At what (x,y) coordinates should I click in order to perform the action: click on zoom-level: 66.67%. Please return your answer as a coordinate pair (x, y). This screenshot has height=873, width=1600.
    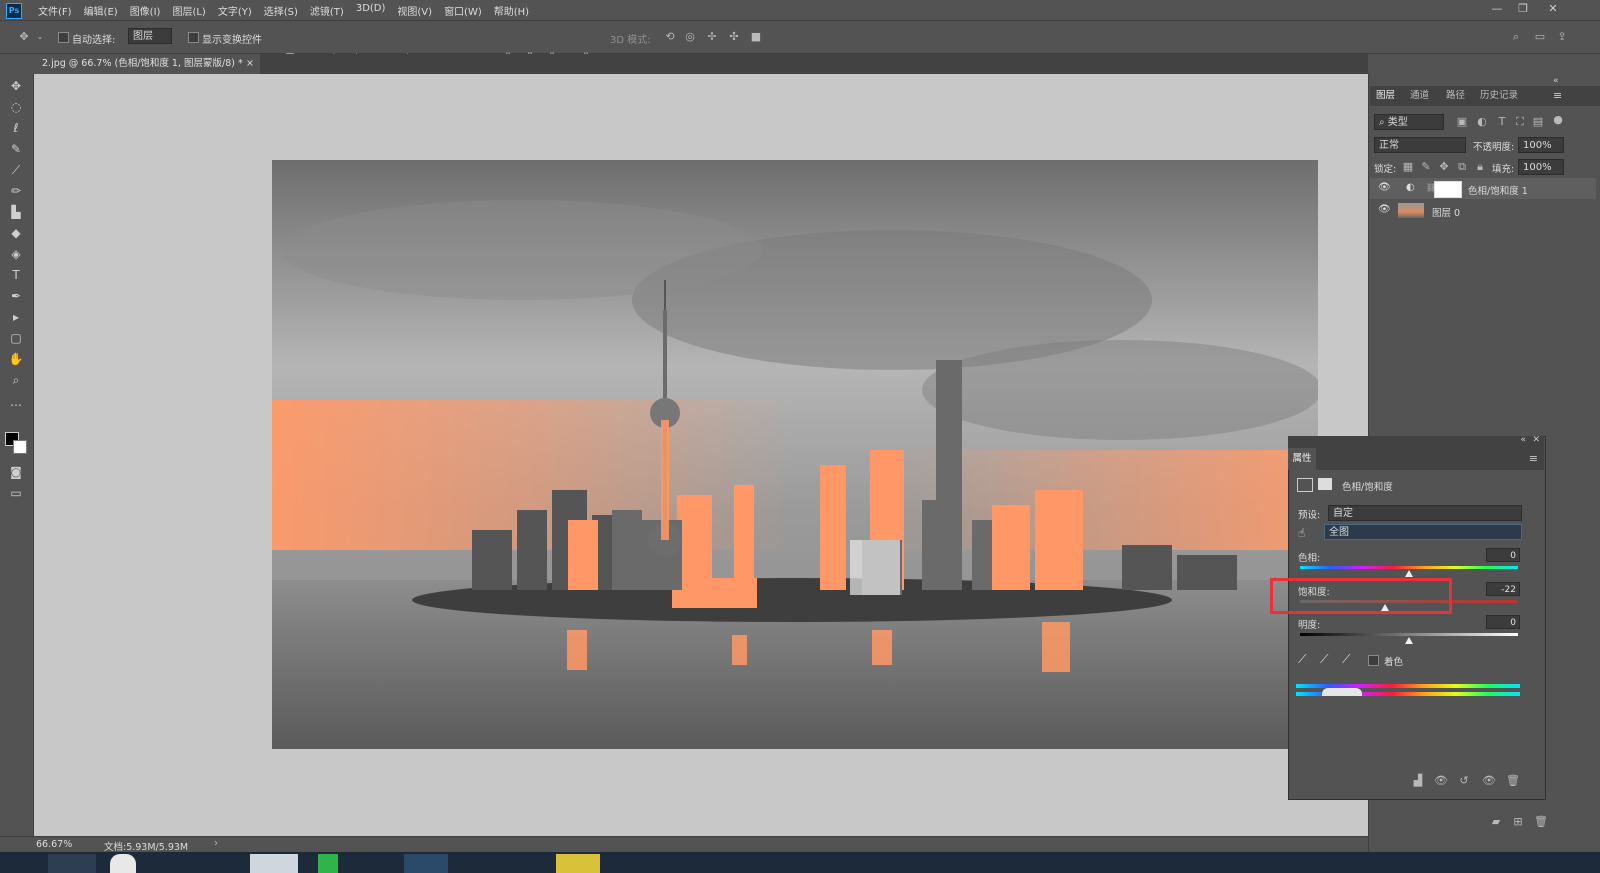
    Looking at the image, I should click on (54, 844).